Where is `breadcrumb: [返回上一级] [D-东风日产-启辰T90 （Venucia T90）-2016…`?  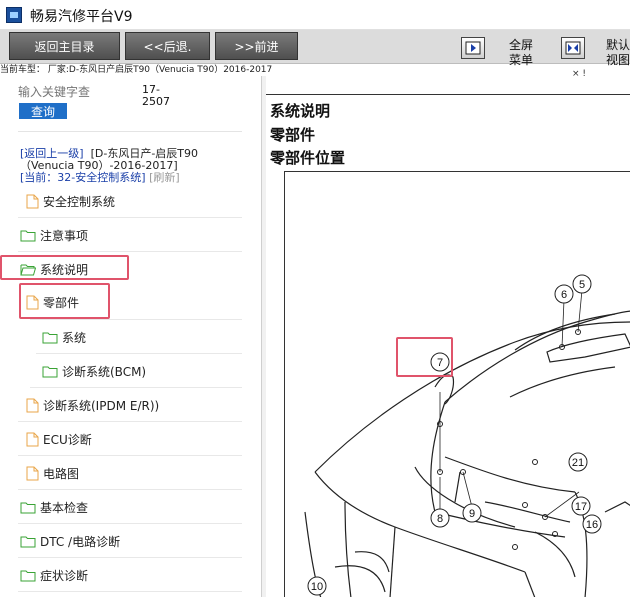 breadcrumb: [返回上一级] [D-东风日产-启辰T90 （Venucia T90）-2016… is located at coordinates (137, 166).